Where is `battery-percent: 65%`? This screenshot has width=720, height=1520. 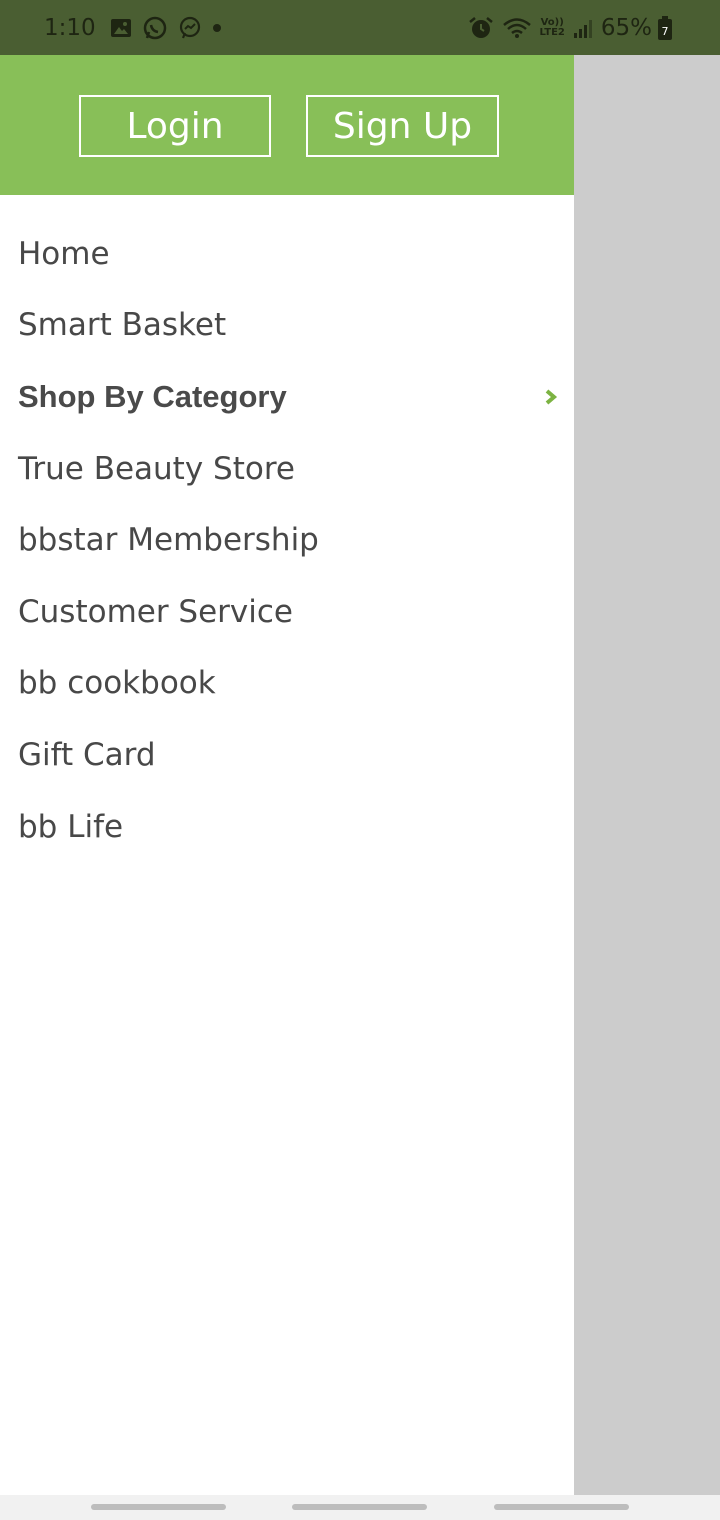 battery-percent: 65% is located at coordinates (626, 27).